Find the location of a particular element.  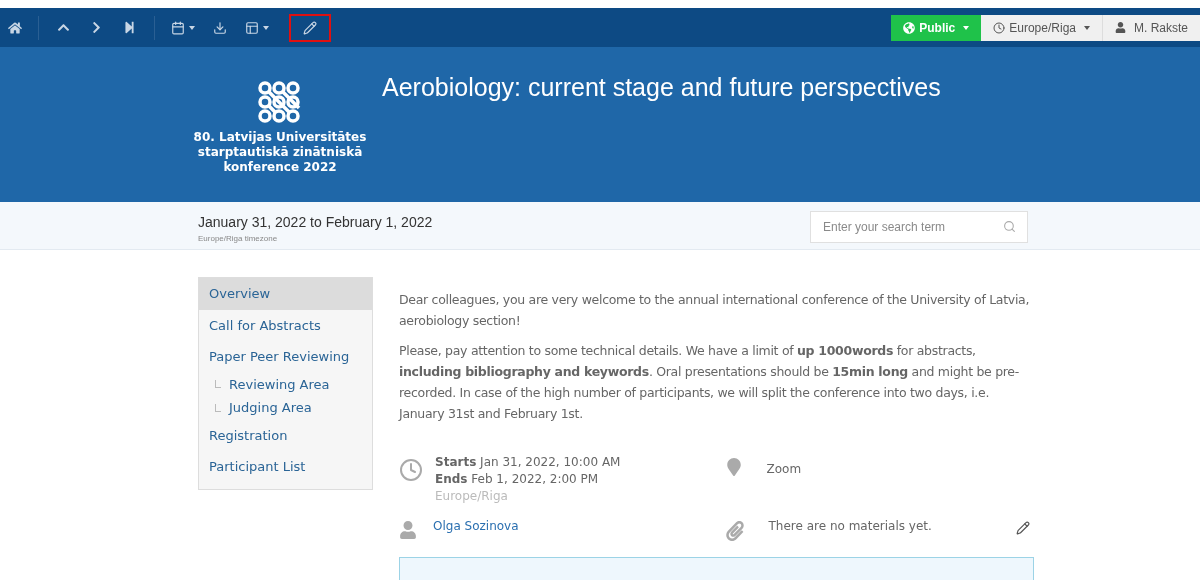

edit-button is located at coordinates (310, 27).